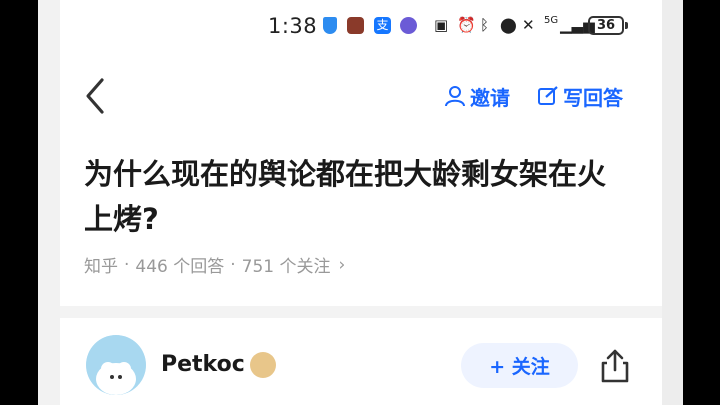 This screenshot has width=720, height=405. I want to click on edit-icon, so click(548, 95).